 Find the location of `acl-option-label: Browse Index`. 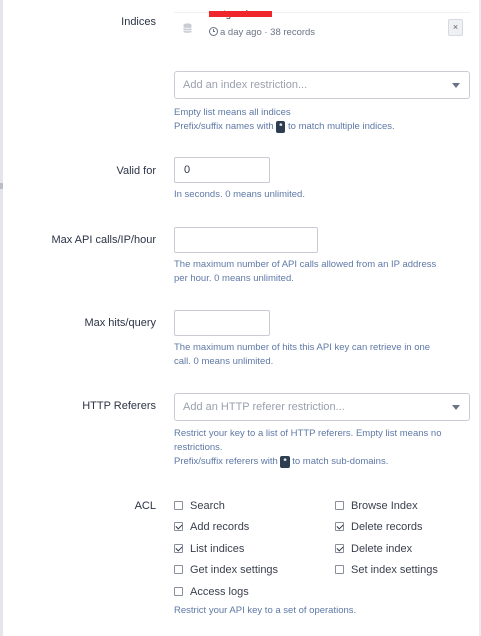

acl-option-label: Browse Index is located at coordinates (384, 506).